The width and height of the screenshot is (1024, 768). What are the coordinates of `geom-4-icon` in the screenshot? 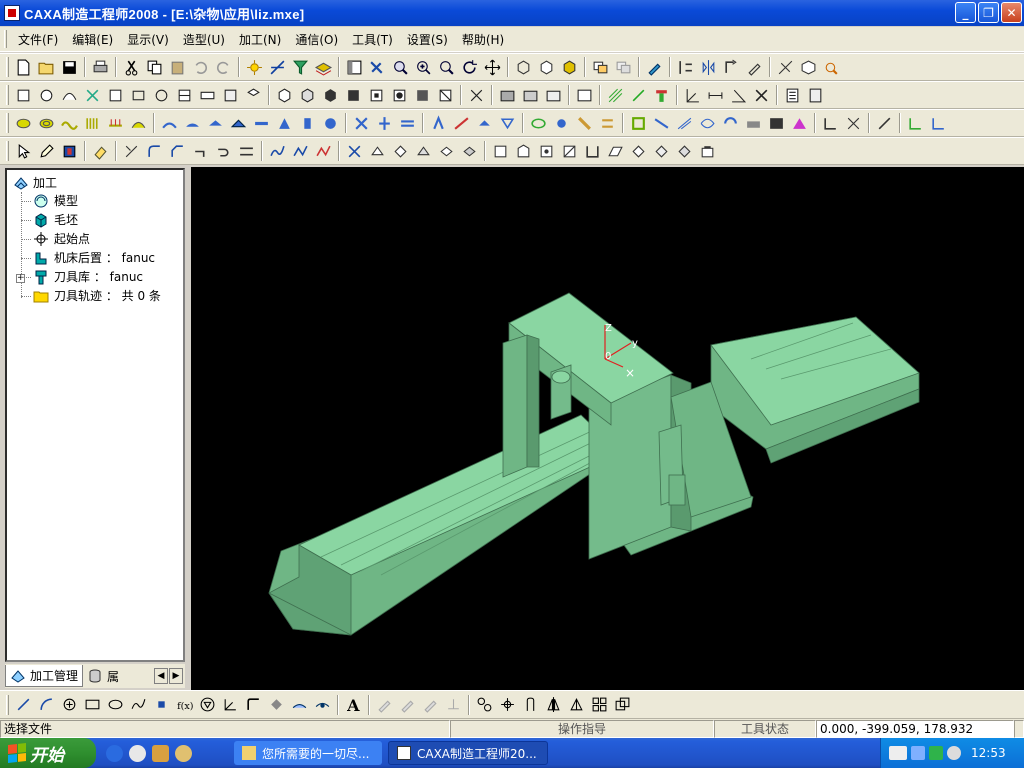 It's located at (423, 151).